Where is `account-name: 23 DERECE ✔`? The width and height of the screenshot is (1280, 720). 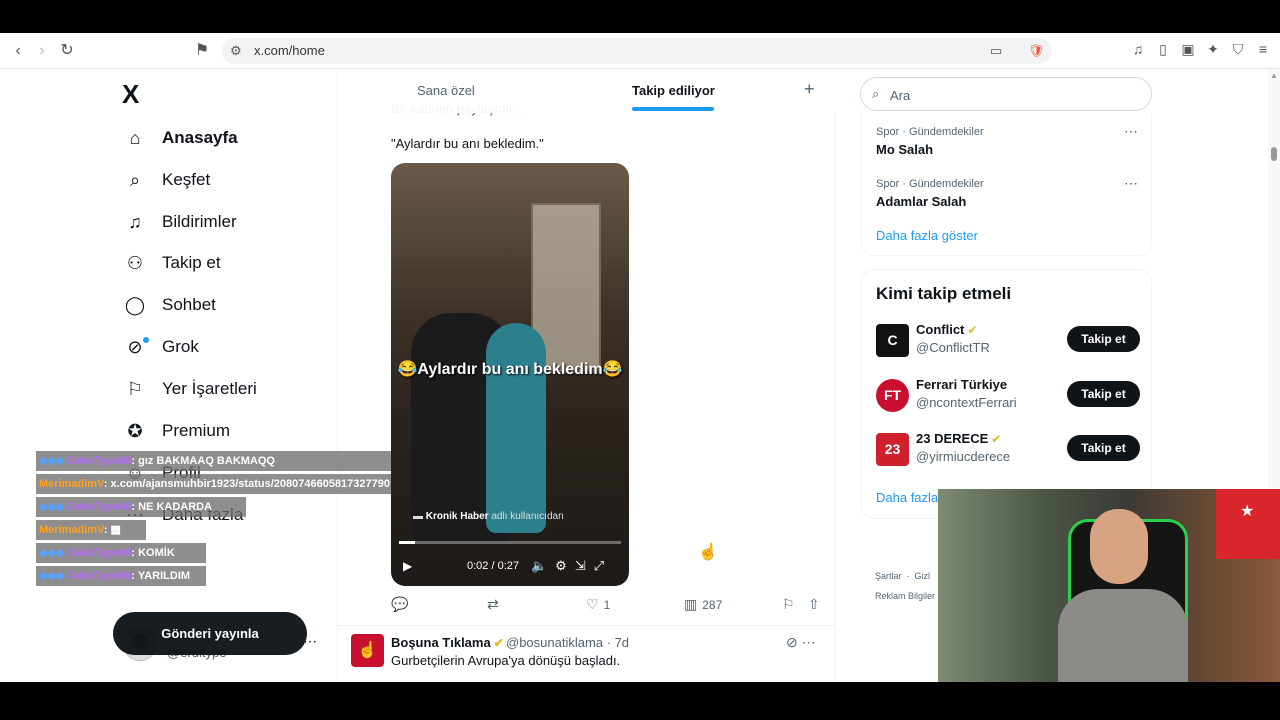
account-name: 23 DERECE ✔ is located at coordinates (958, 438).